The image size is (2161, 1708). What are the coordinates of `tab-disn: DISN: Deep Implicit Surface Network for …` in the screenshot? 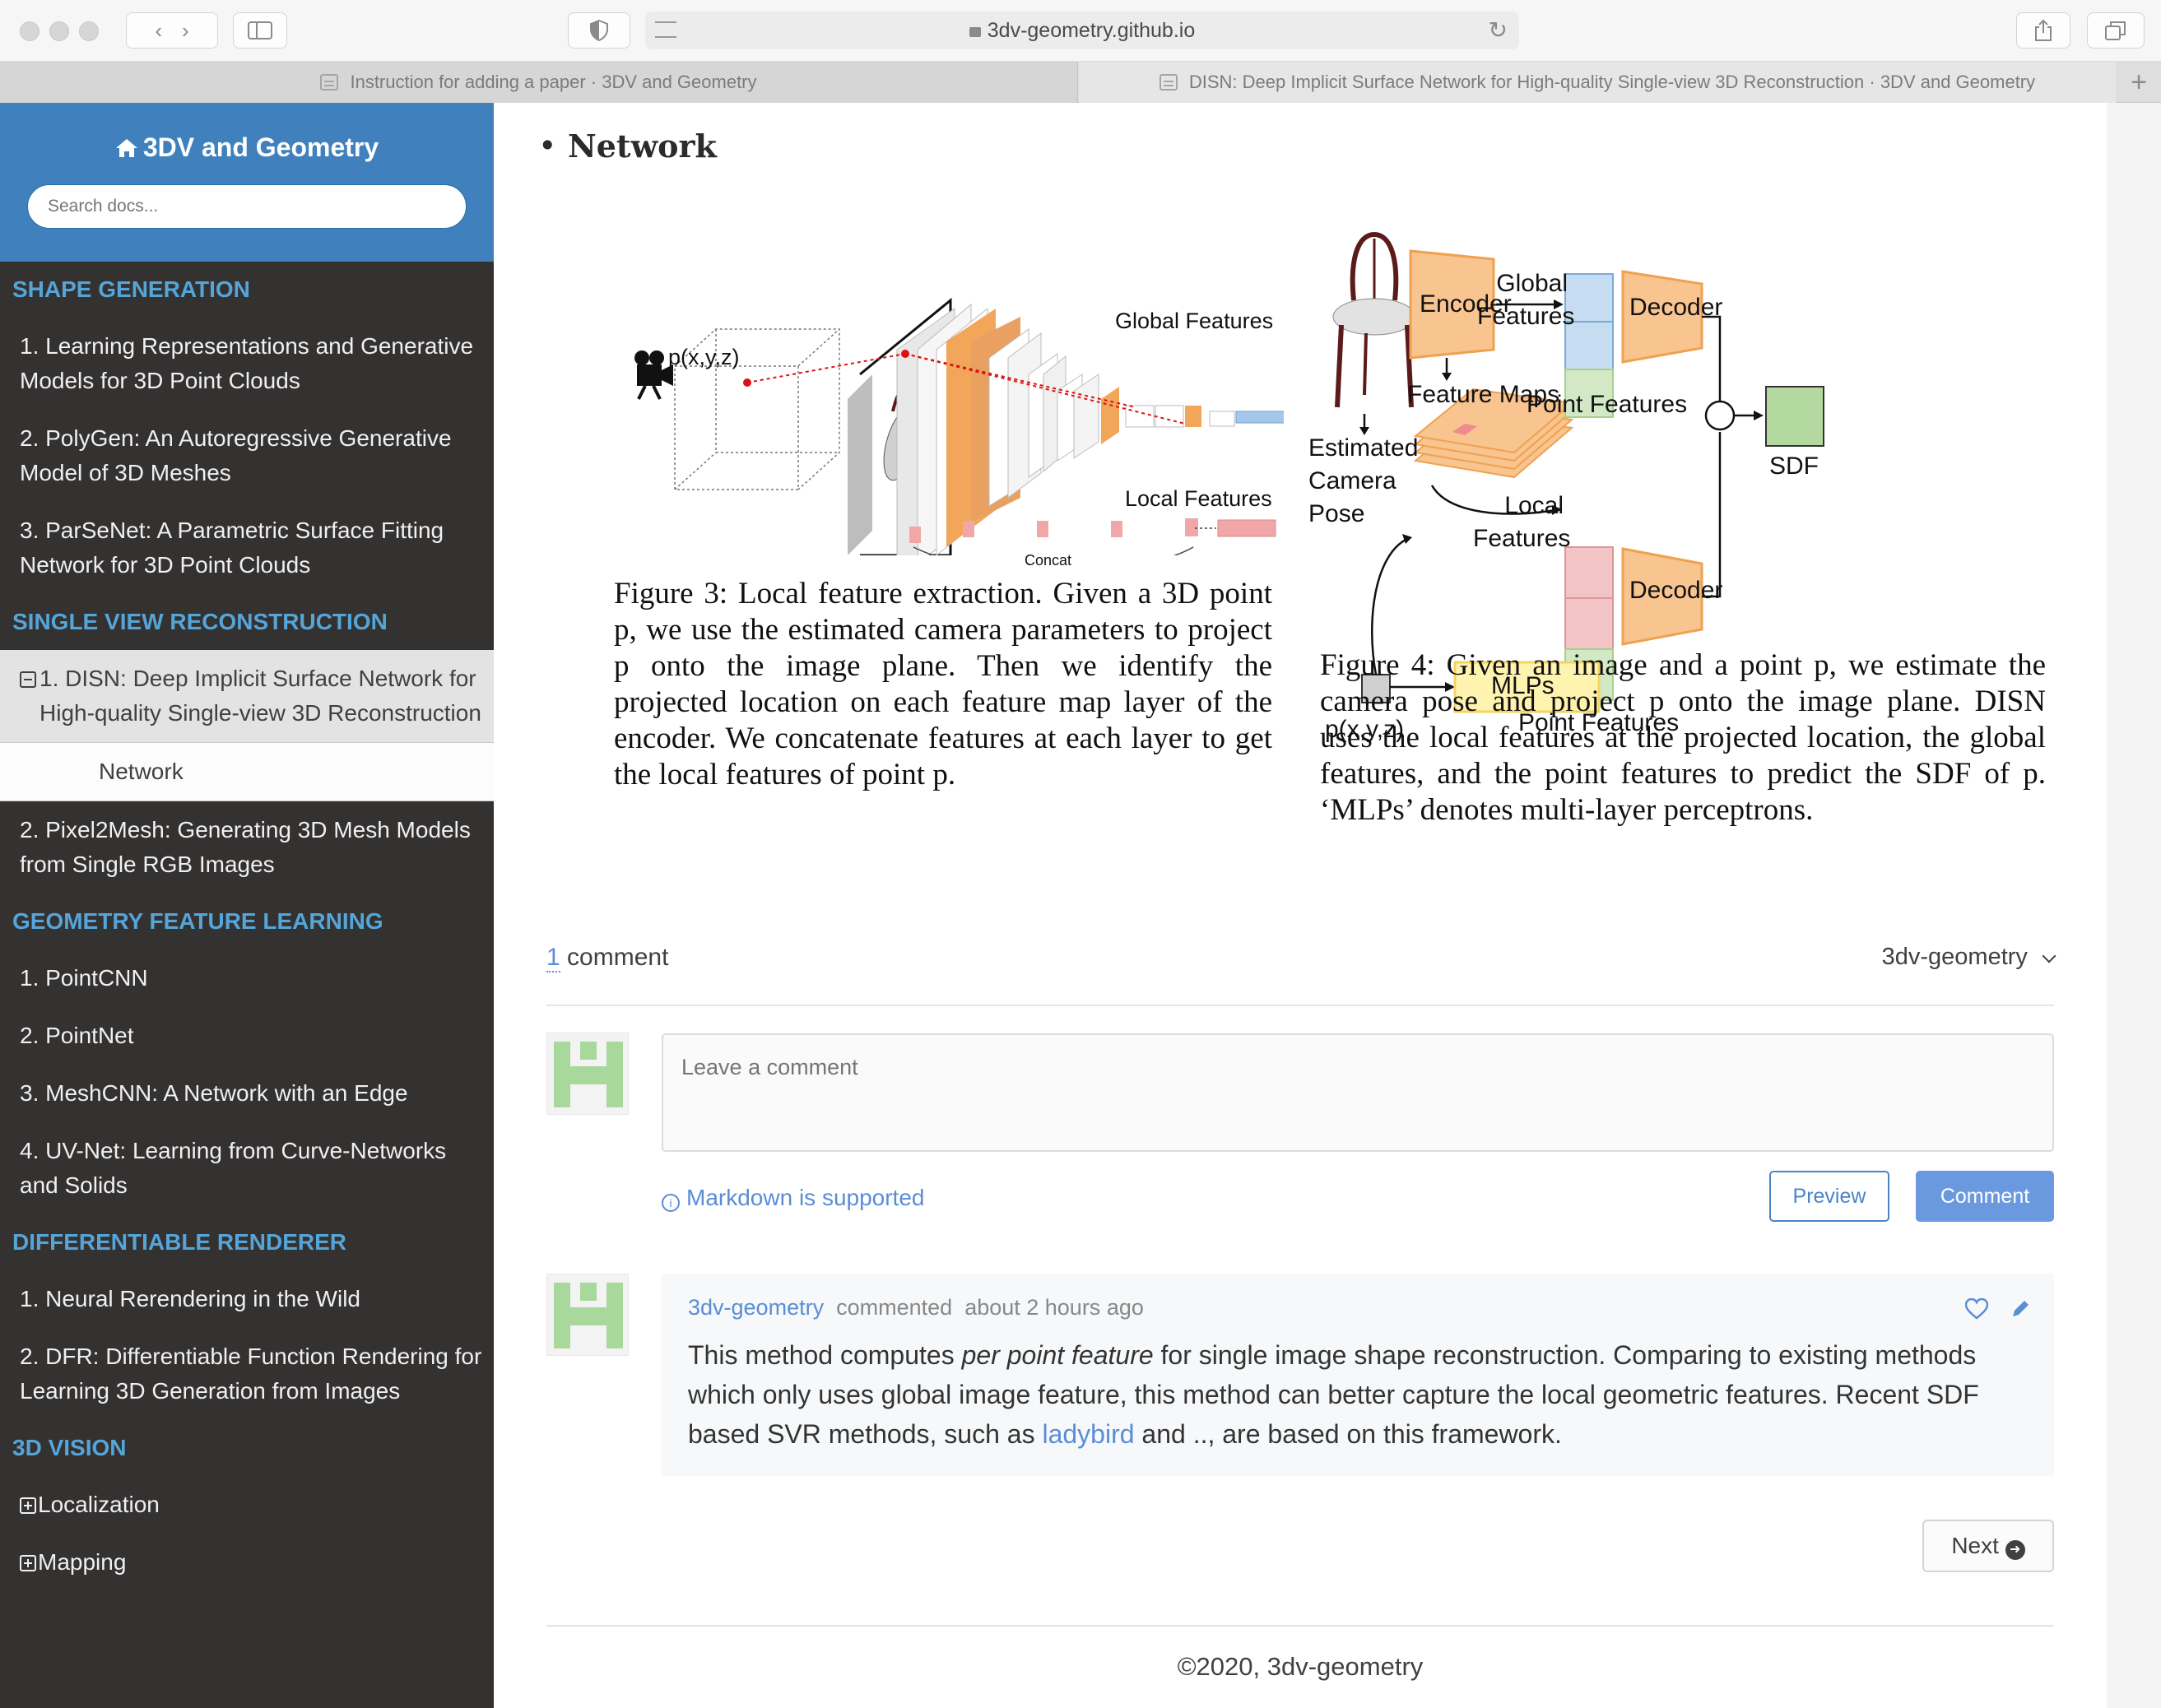 It's located at (1597, 83).